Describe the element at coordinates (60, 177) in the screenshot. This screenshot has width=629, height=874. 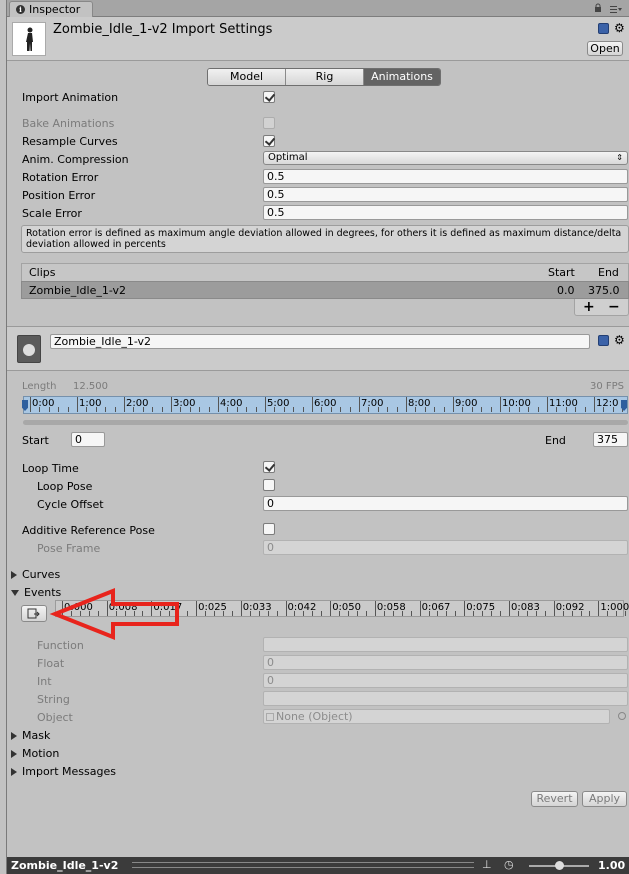
I see `rotation-error-label: Rotation Error` at that location.